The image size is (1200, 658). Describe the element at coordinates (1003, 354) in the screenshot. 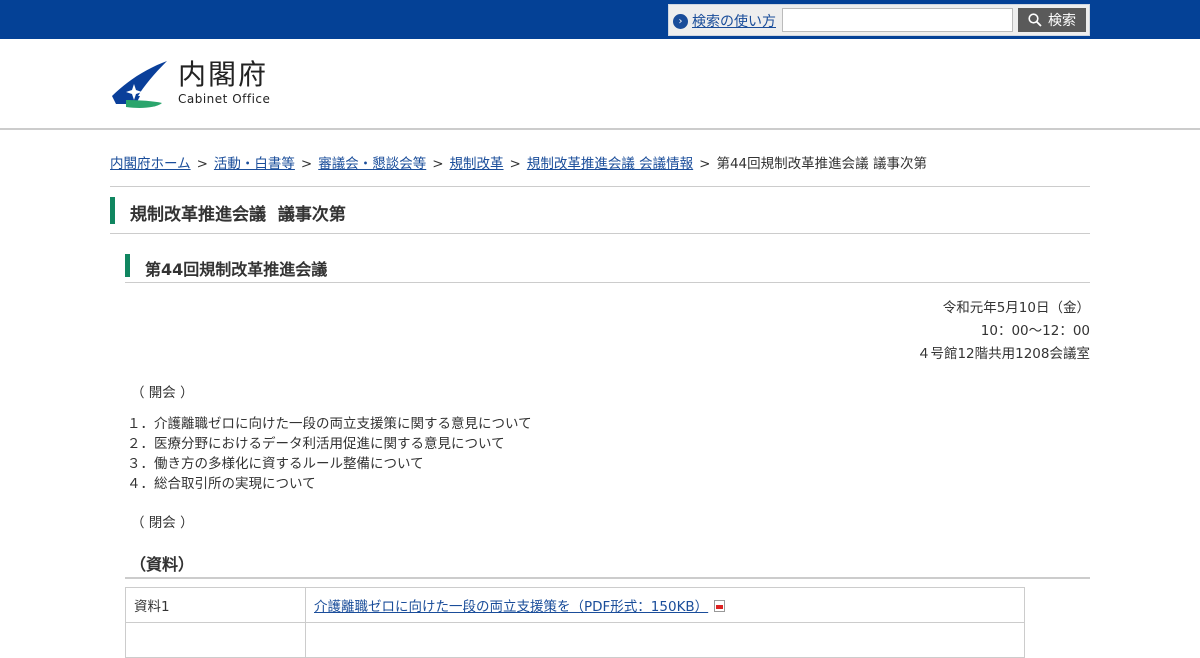

I see `meeting-place: ４号館12階共用1208会議室` at that location.